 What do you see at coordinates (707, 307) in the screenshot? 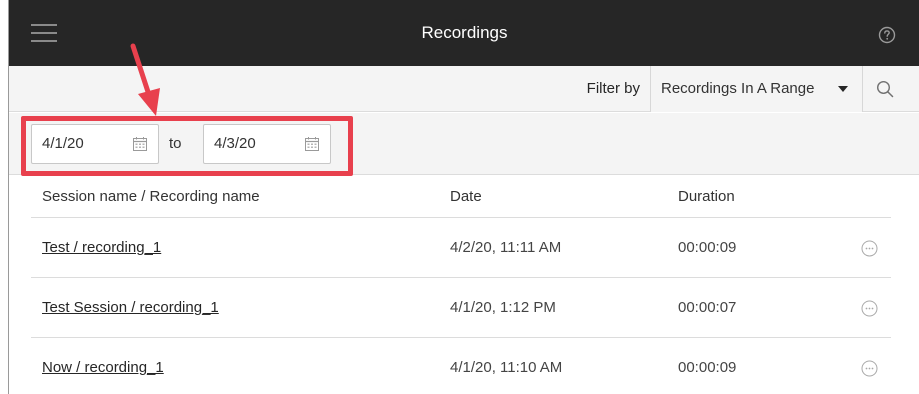
I see `recording-duration: 00:00:07` at bounding box center [707, 307].